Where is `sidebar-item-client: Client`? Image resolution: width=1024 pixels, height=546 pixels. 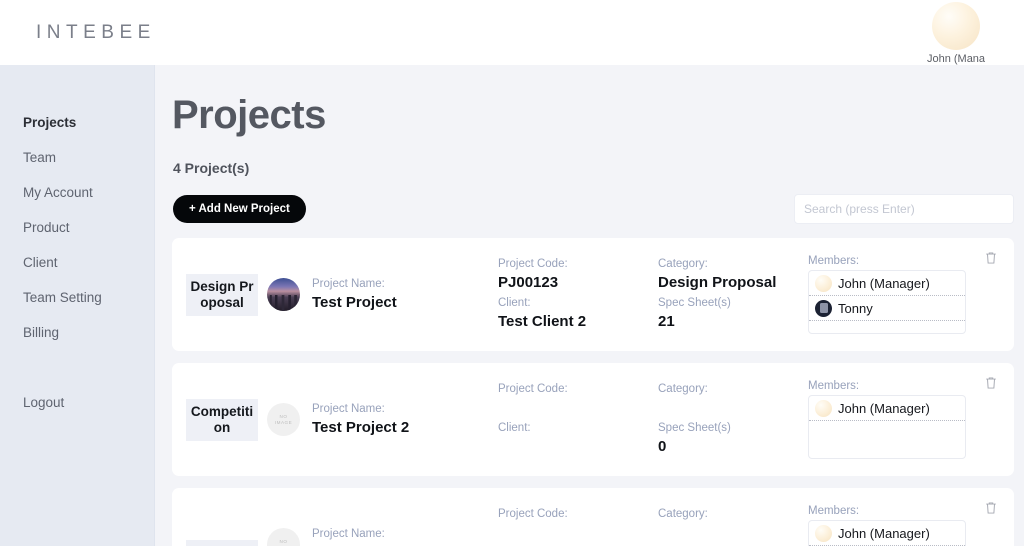
sidebar-item-client: Client is located at coordinates (77, 262).